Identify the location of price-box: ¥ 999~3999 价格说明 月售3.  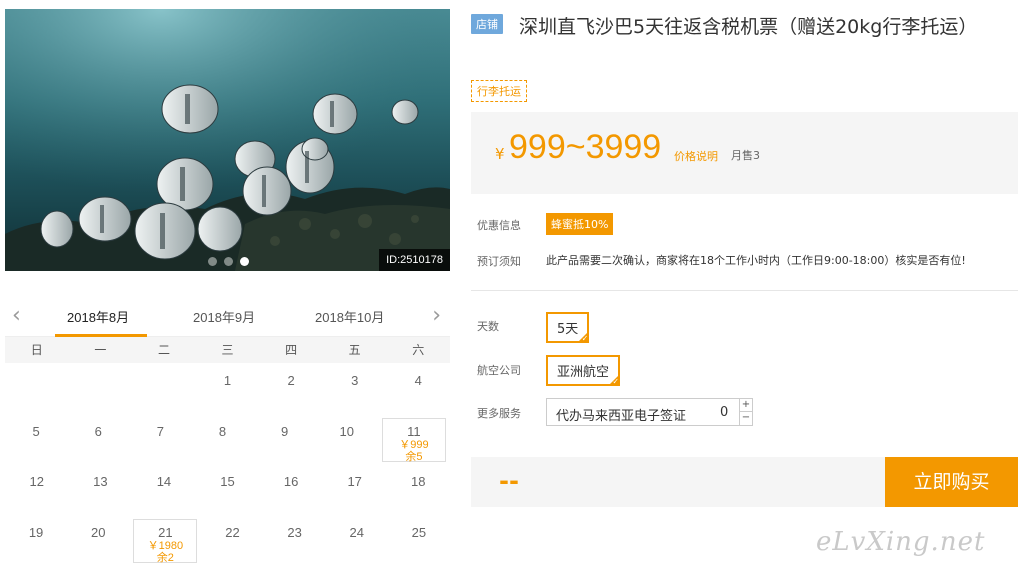
(744, 153).